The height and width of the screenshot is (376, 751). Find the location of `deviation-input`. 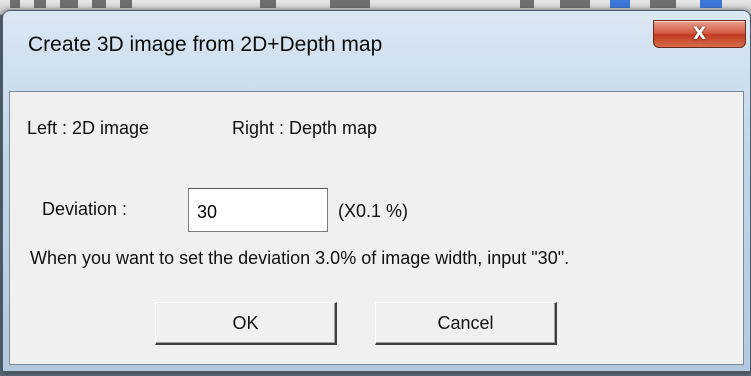

deviation-input is located at coordinates (258, 210).